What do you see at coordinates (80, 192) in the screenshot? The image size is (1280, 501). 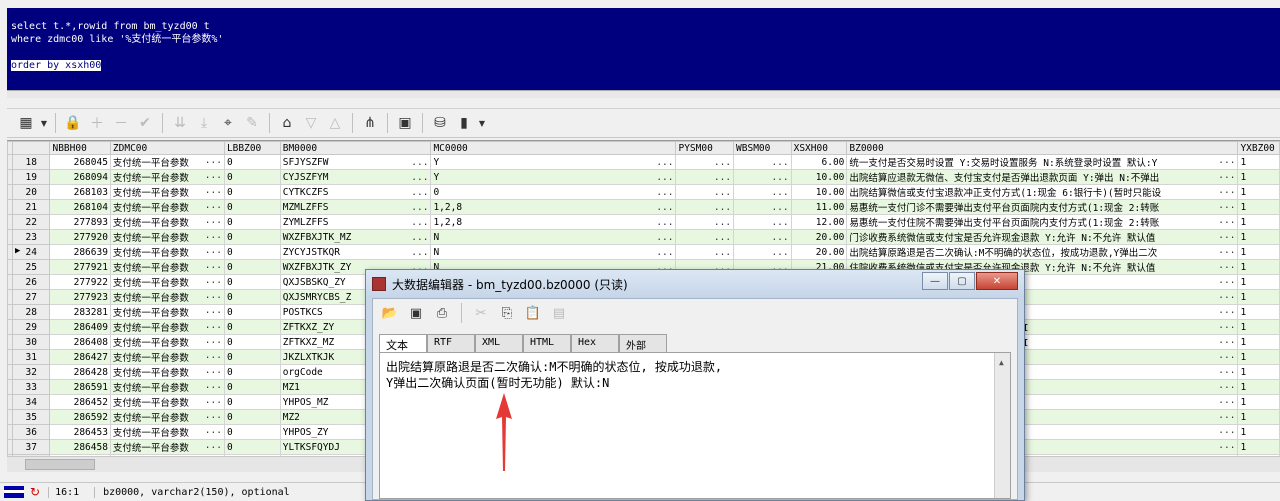 I see `cell-nbbh00: 268103` at bounding box center [80, 192].